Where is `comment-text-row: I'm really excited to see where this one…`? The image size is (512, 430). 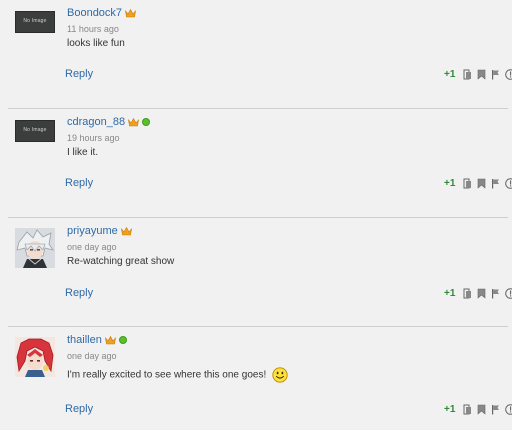
comment-text-row: I'm really excited to see where this one… is located at coordinates (177, 375).